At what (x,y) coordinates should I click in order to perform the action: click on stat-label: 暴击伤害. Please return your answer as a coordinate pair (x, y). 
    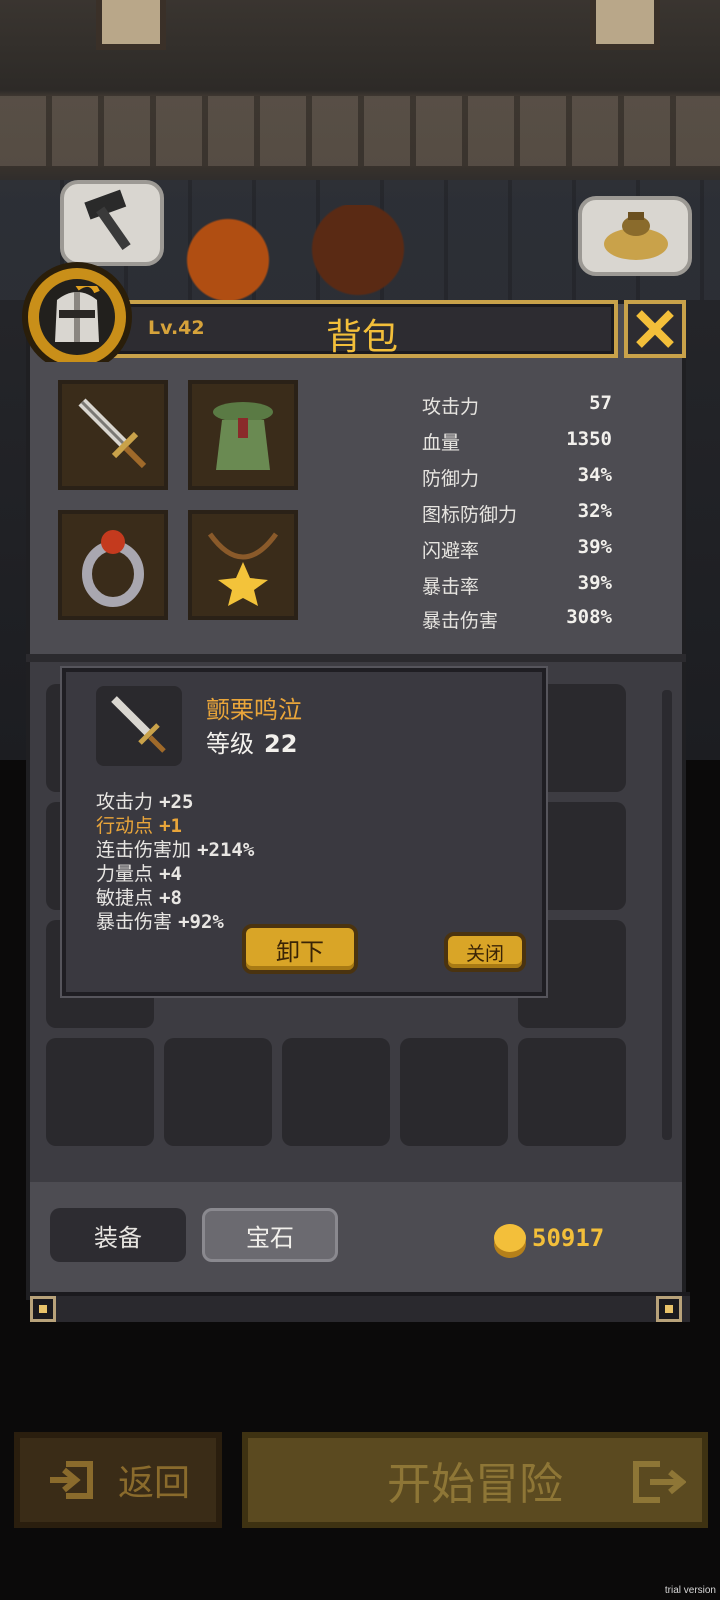
    Looking at the image, I should click on (460, 620).